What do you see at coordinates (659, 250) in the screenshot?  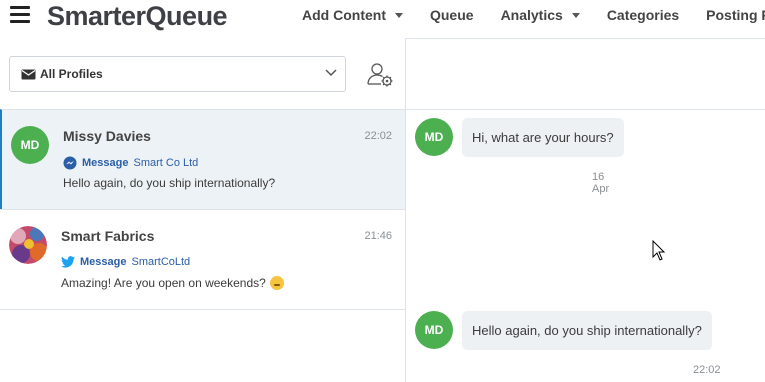 I see `mouse-cursor-icon` at bounding box center [659, 250].